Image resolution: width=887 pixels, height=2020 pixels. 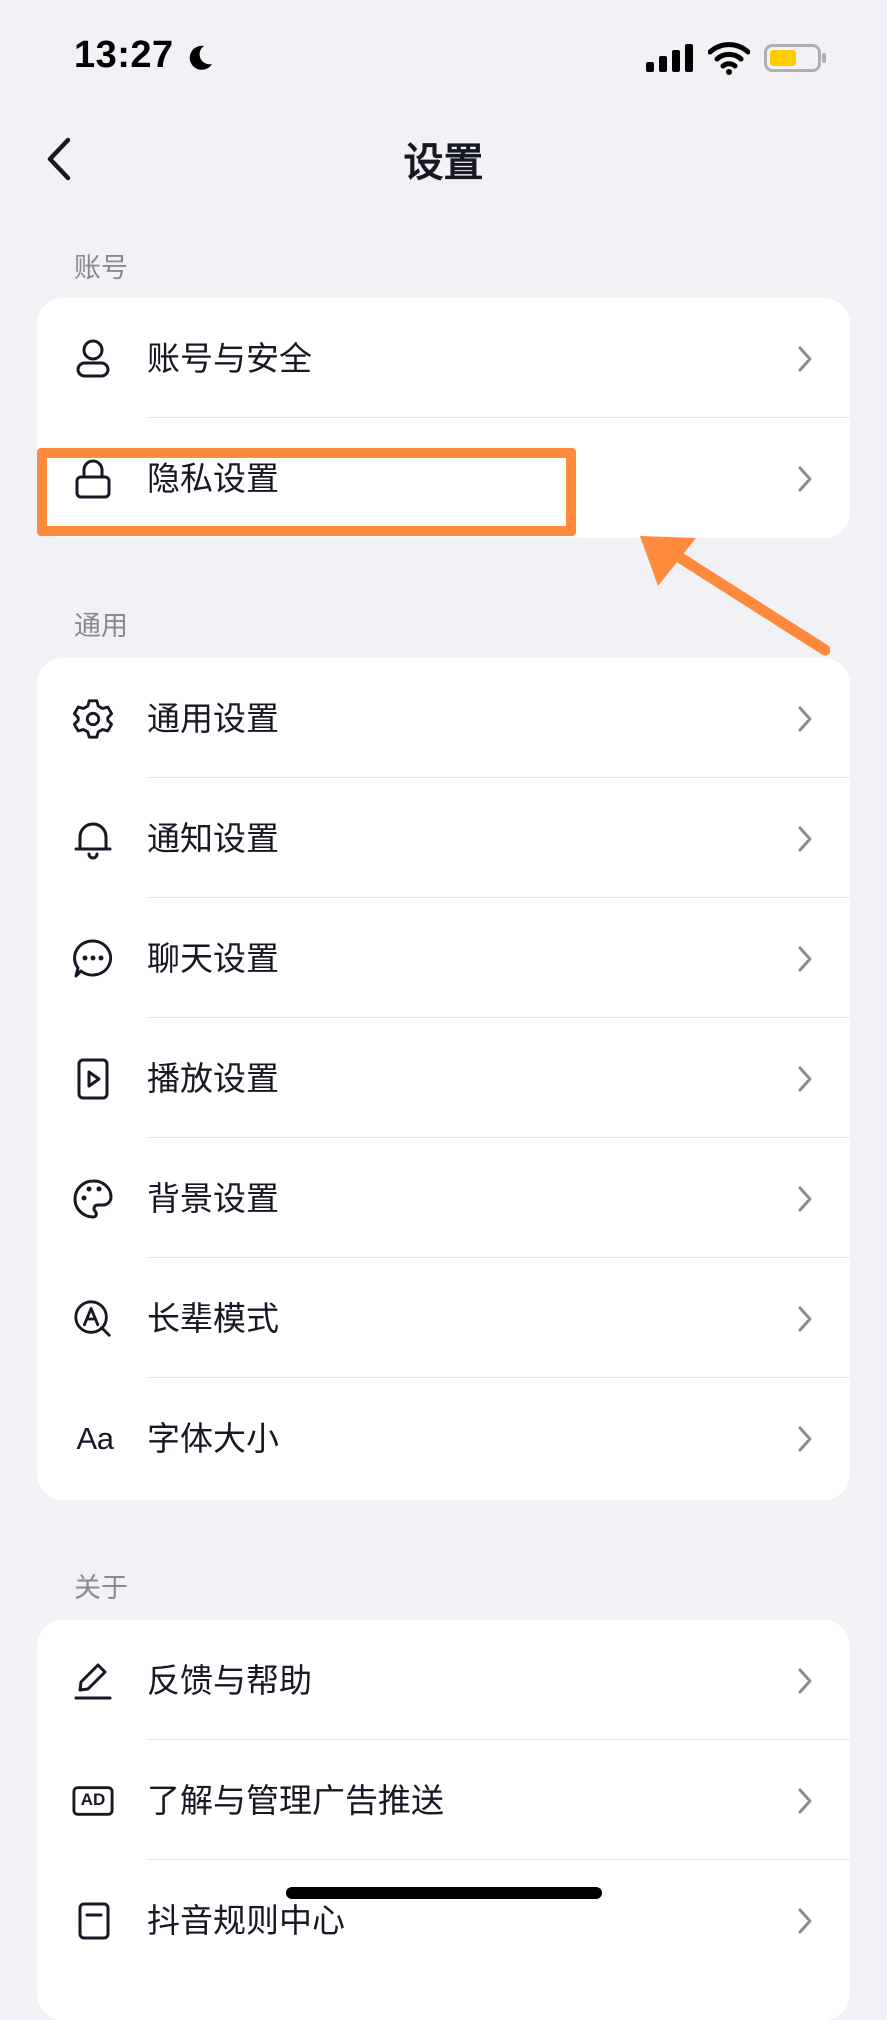 I want to click on document-icon, so click(x=93, y=1921).